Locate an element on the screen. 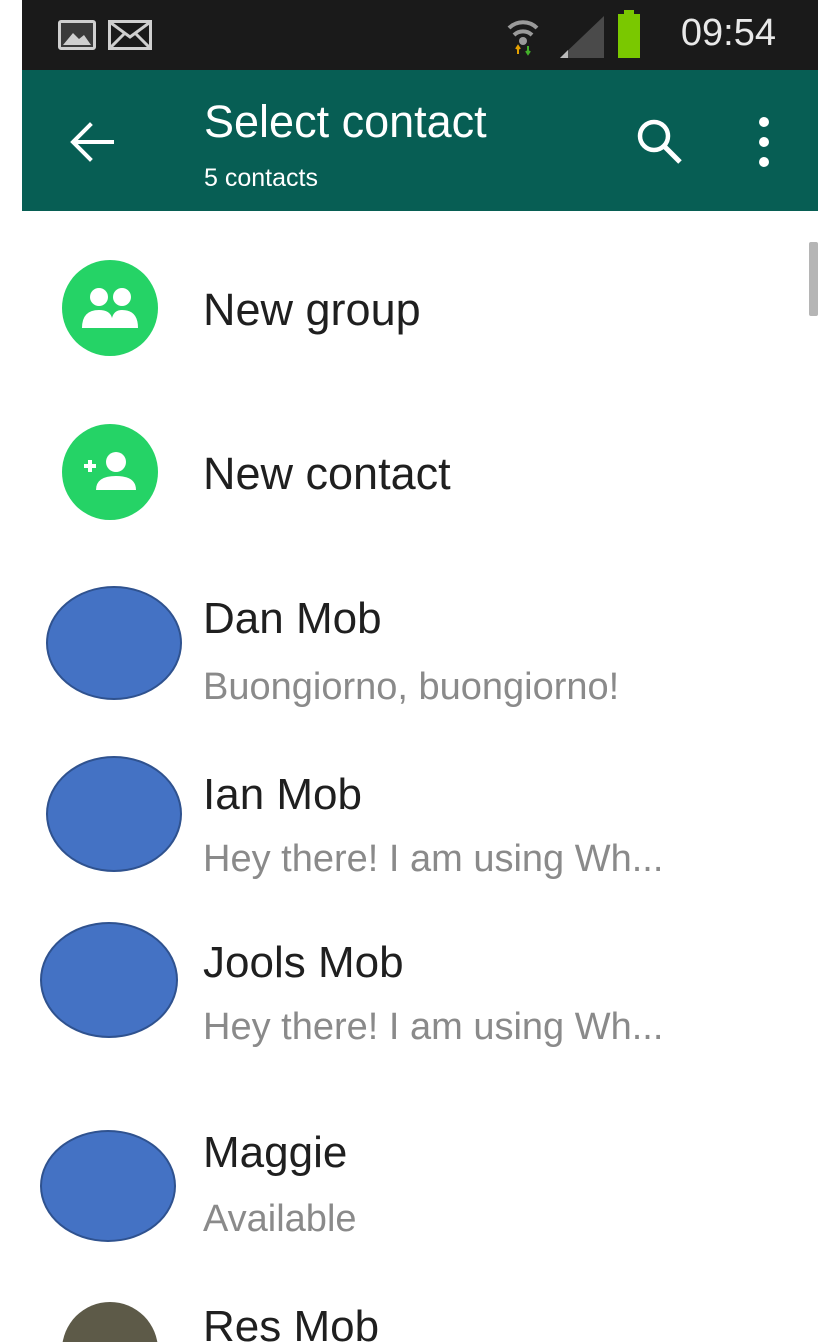 The height and width of the screenshot is (1342, 818). mail-notification-icon is located at coordinates (130, 35).